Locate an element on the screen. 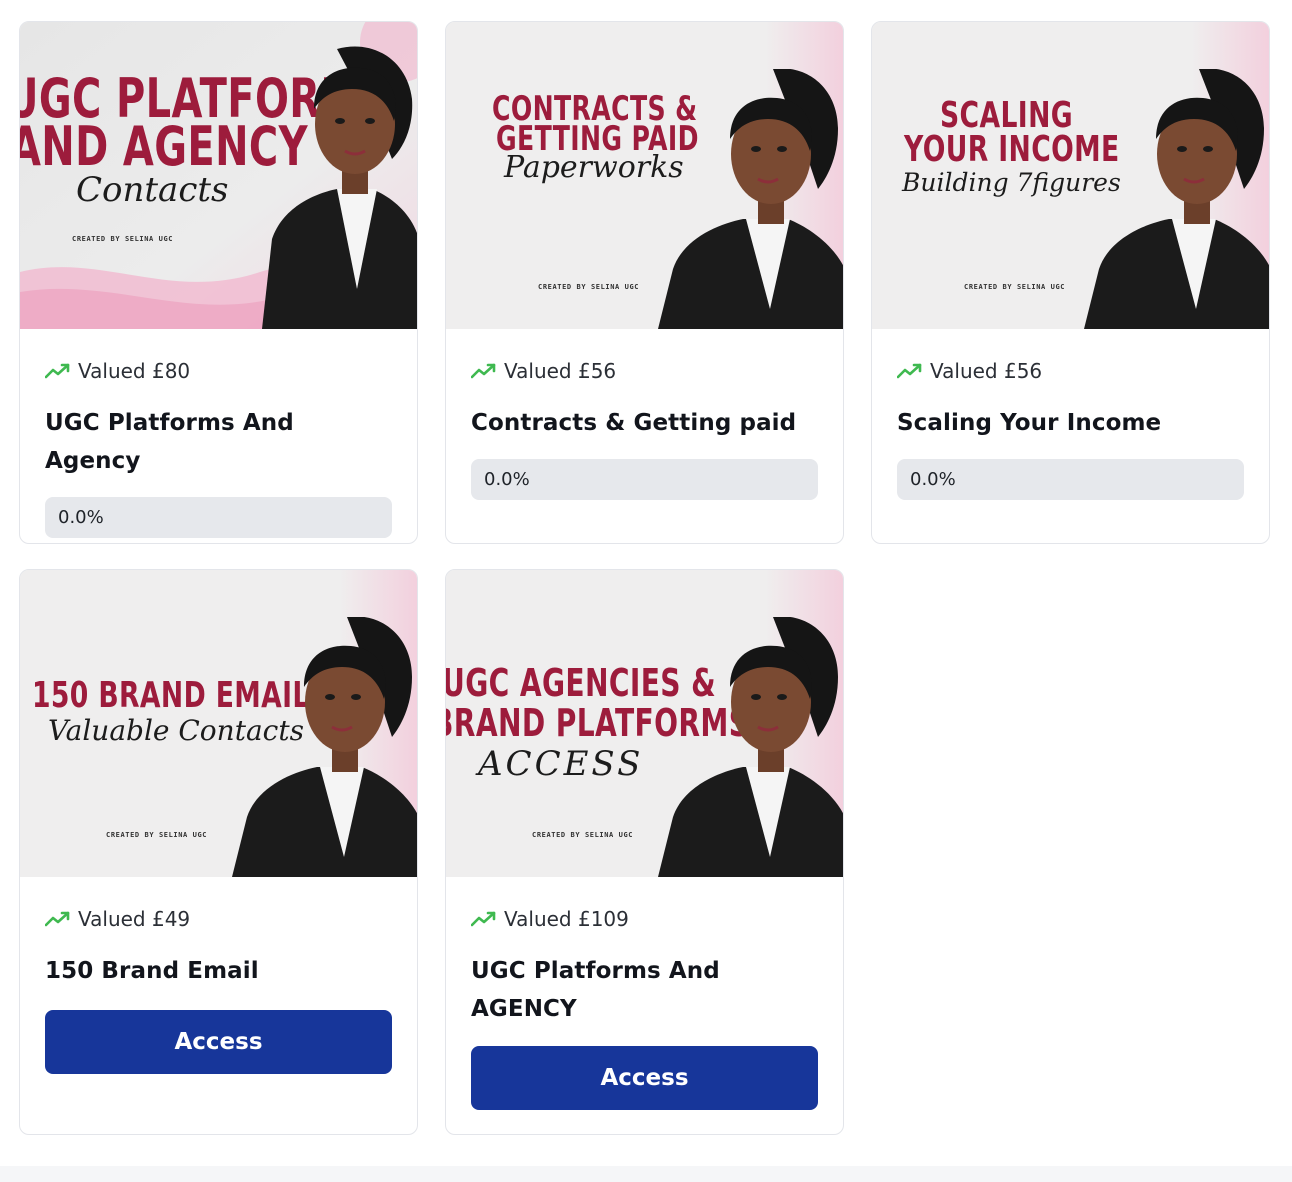  thumbnail-script: Paperworks is located at coordinates (594, 167).